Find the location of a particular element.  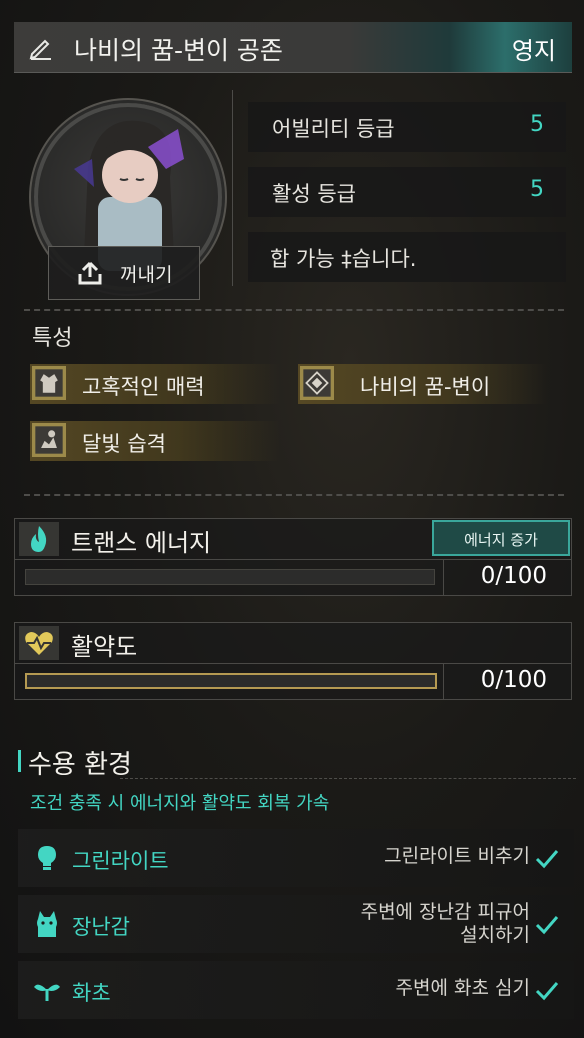

trait-item: 달빛 습격 is located at coordinates (155, 441).